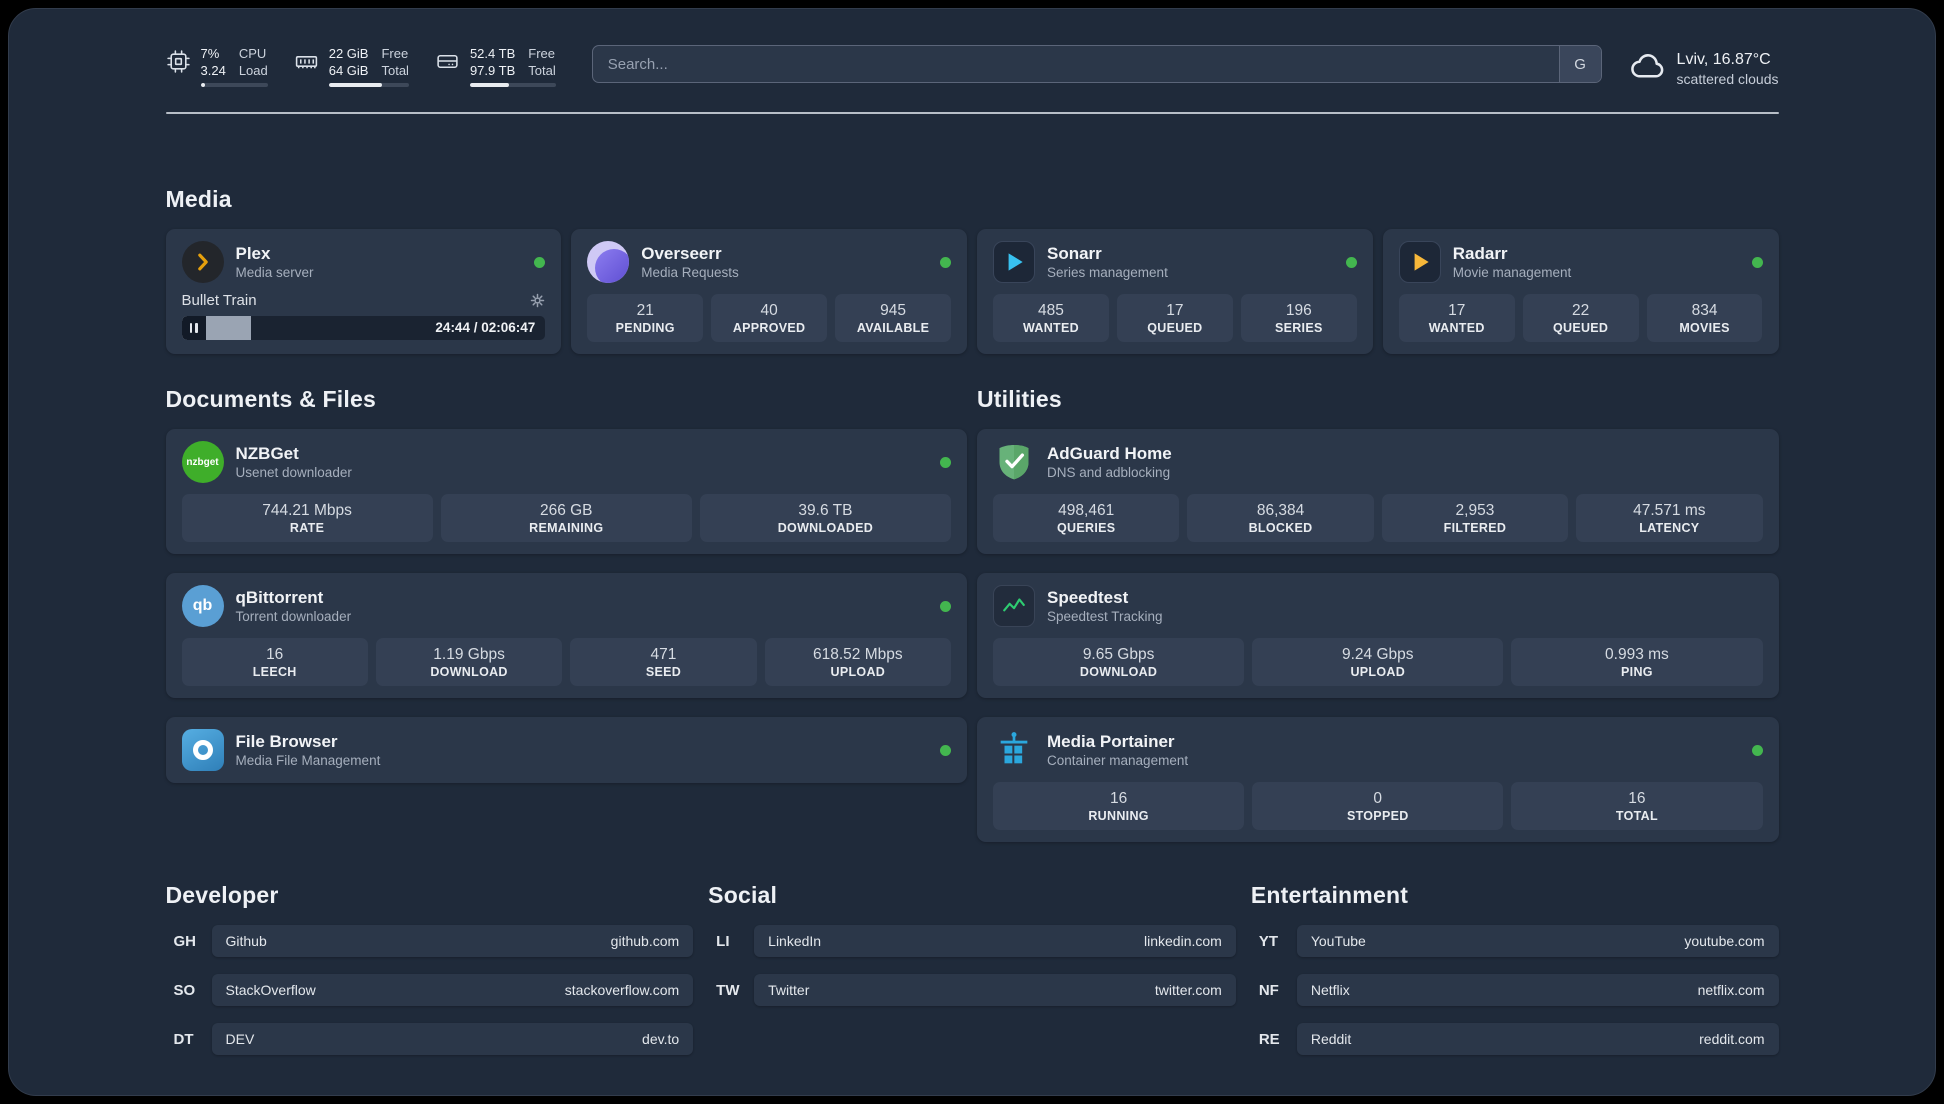 The image size is (1944, 1104). Describe the element at coordinates (253, 253) in the screenshot. I see `app-name: Plex` at that location.